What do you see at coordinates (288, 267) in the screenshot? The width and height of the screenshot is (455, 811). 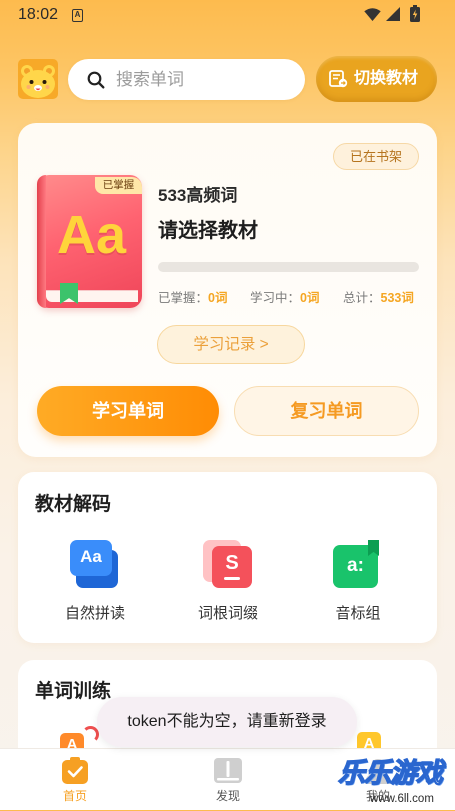 I see `progress-bar` at bounding box center [288, 267].